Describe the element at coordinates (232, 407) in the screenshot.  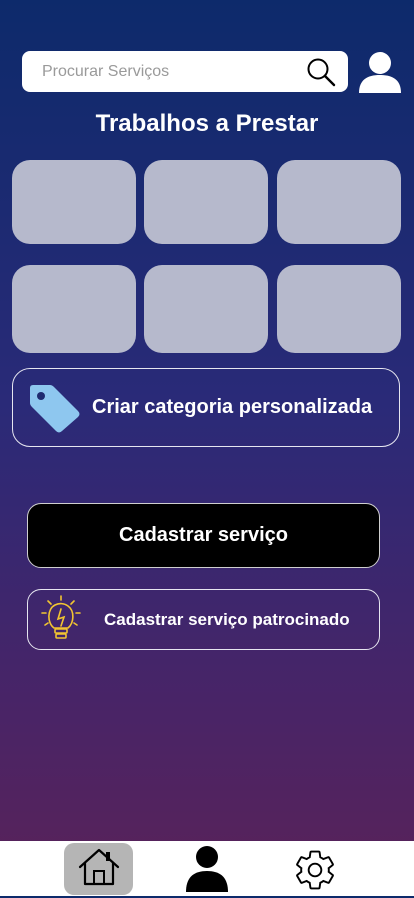
I see `custom-category-label: Criar categoria personalizada` at that location.